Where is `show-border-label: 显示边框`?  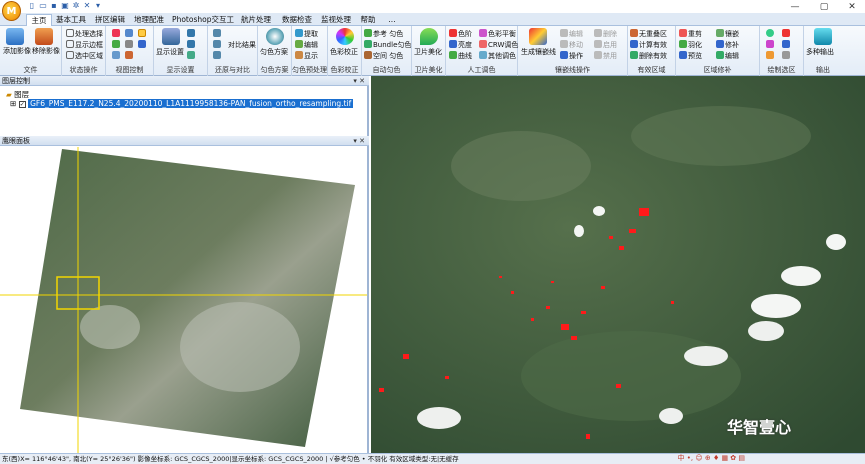 show-border-label: 显示边框 is located at coordinates (89, 45).